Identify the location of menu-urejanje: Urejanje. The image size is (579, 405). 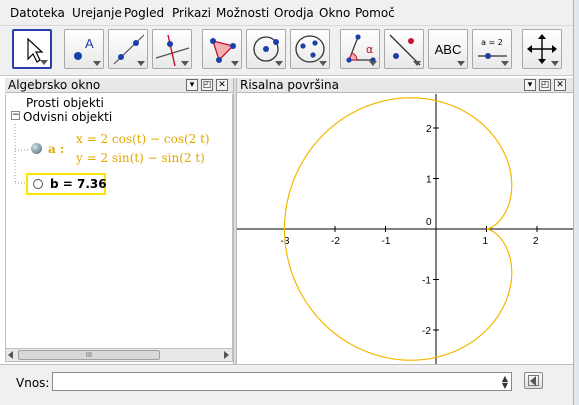
(97, 13).